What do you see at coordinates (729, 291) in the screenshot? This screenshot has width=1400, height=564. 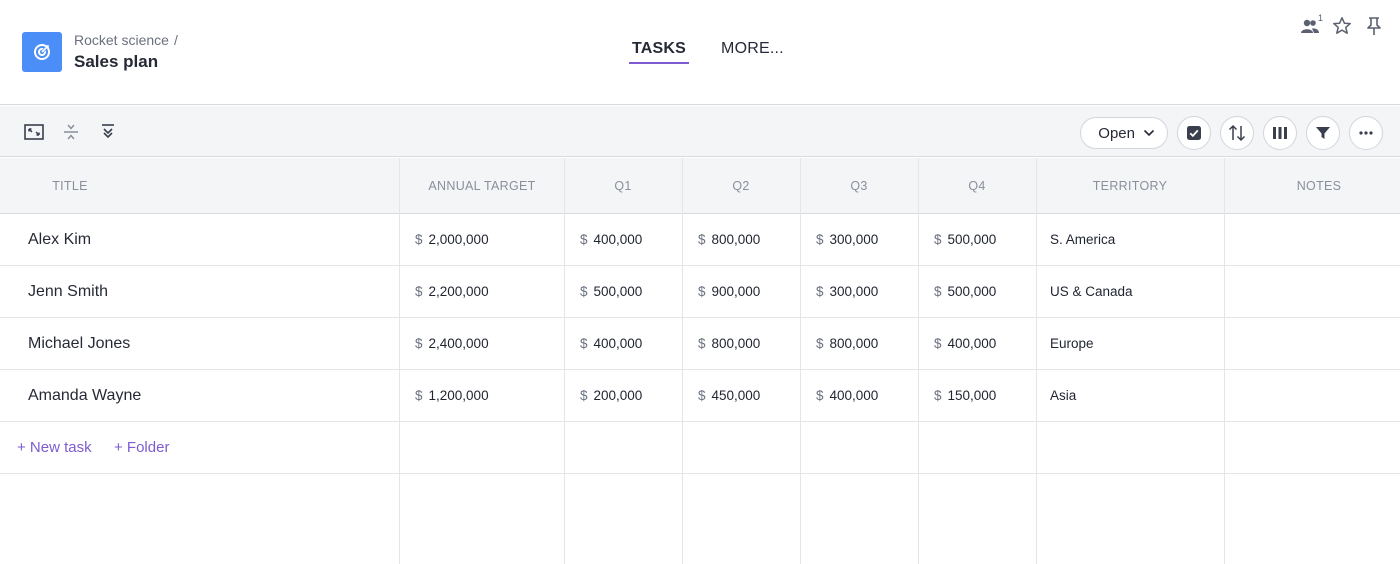 I see `q2-cell: $900,000` at bounding box center [729, 291].